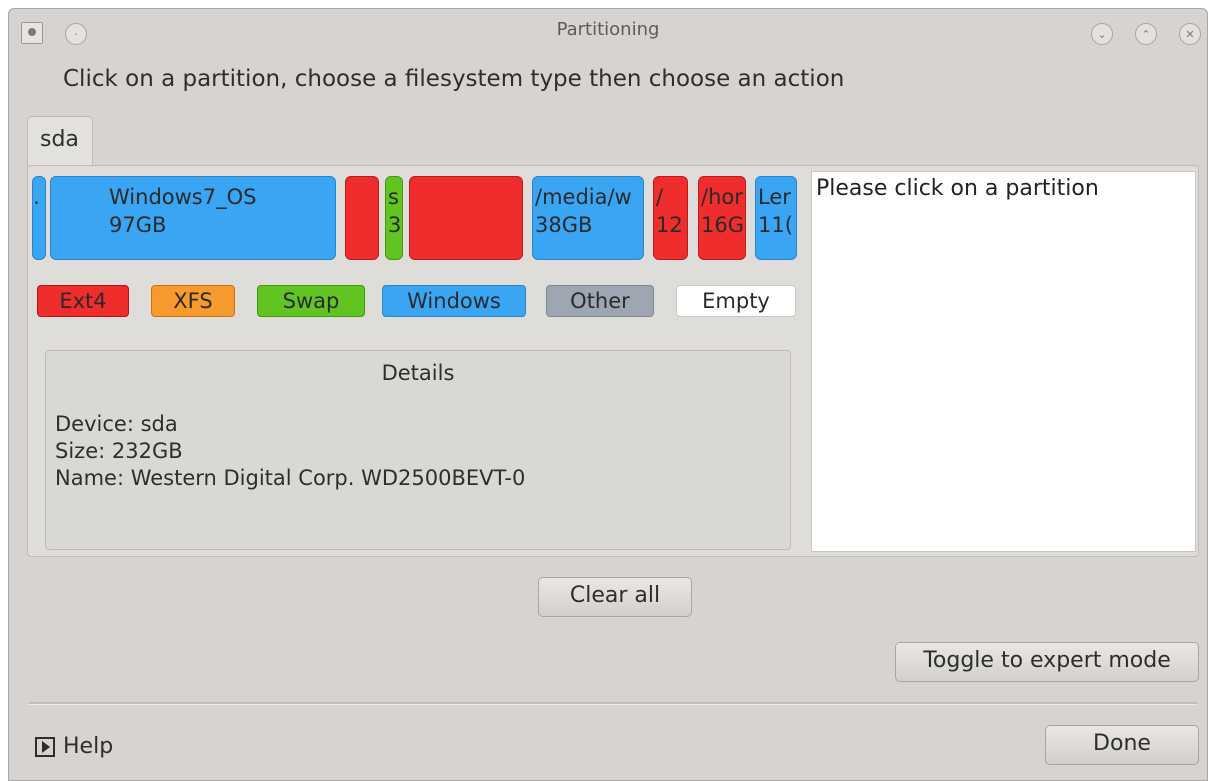 This screenshot has width=1208, height=781. Describe the element at coordinates (1047, 662) in the screenshot. I see `toggle-expert-mode-button: Toggle to expert mode` at that location.